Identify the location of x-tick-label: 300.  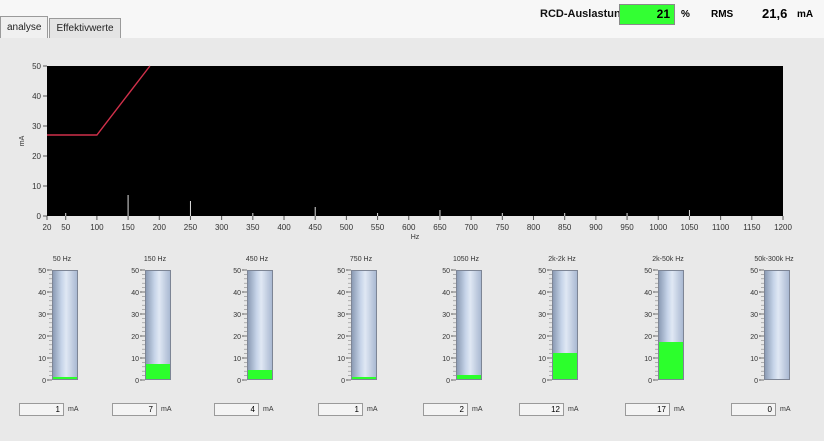
(222, 227).